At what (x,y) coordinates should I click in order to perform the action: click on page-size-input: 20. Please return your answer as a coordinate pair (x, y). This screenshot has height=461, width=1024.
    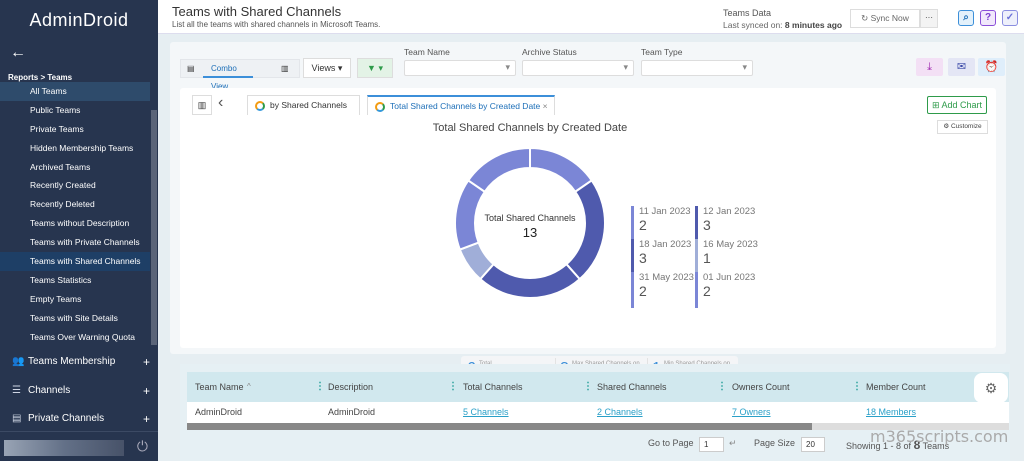
    Looking at the image, I should click on (813, 444).